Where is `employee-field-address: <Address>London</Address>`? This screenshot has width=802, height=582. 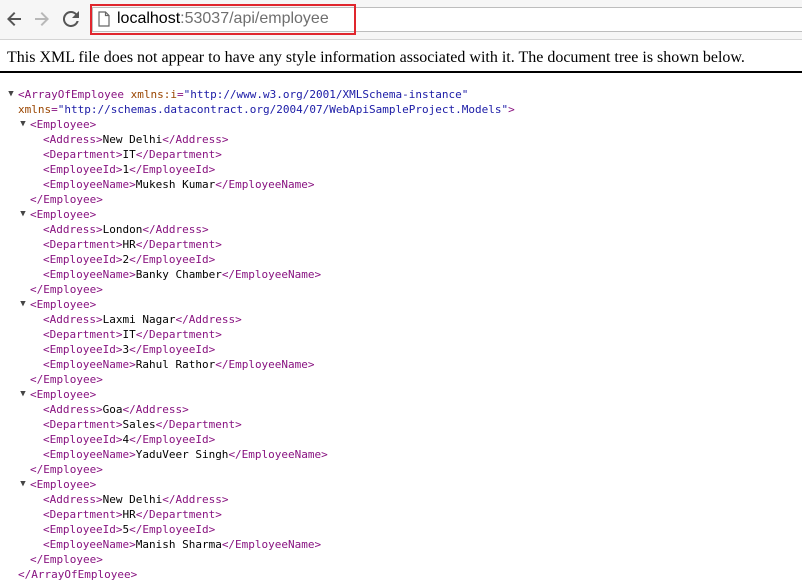 employee-field-address: <Address>London</Address> is located at coordinates (126, 229).